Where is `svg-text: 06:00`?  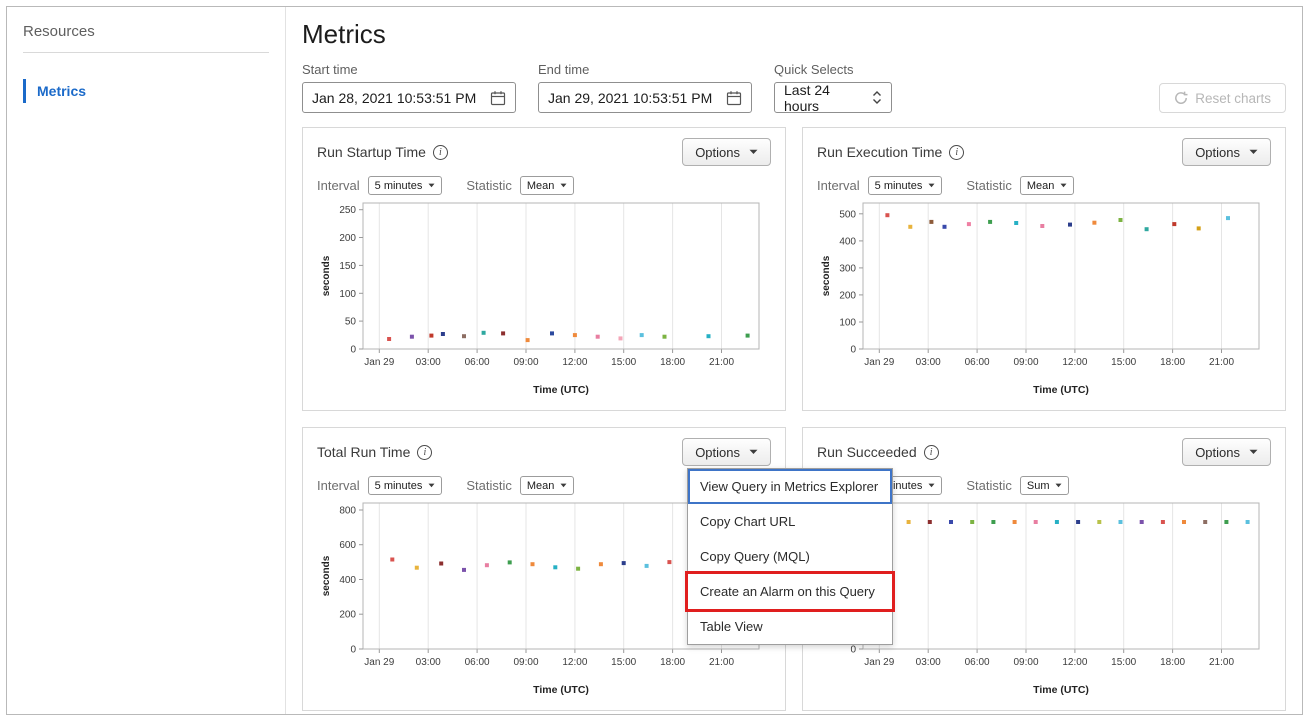 svg-text: 06:00 is located at coordinates (977, 662).